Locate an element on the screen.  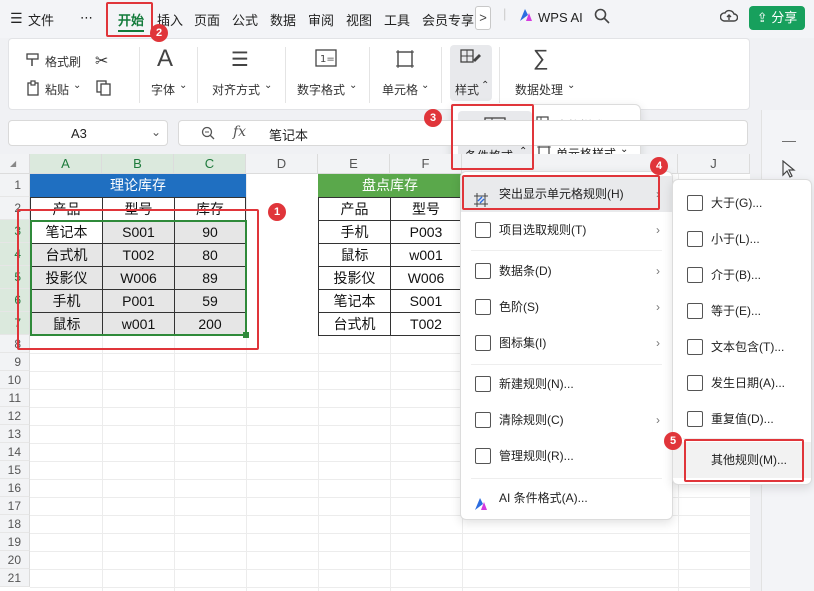
menu-formula: 公式 is located at coordinates (245, 19).